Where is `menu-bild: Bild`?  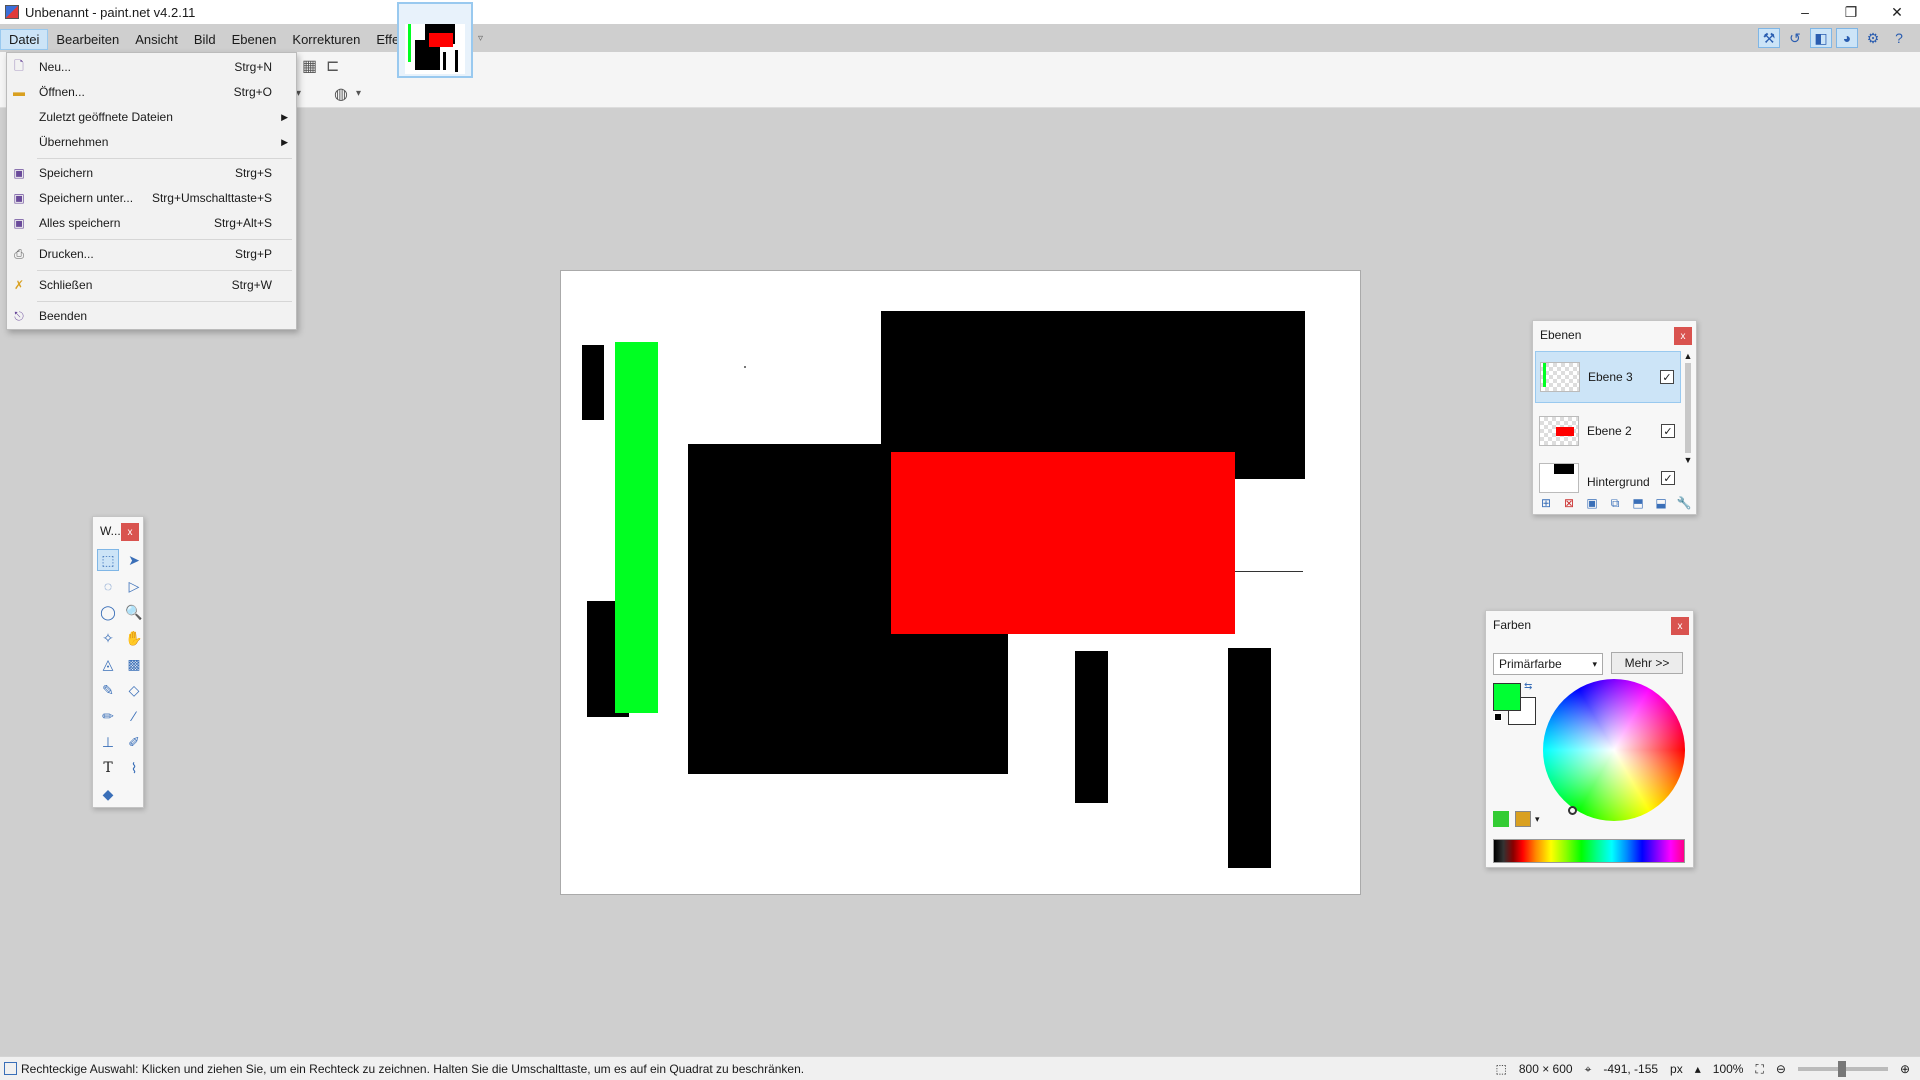
menu-bild: Bild is located at coordinates (205, 39).